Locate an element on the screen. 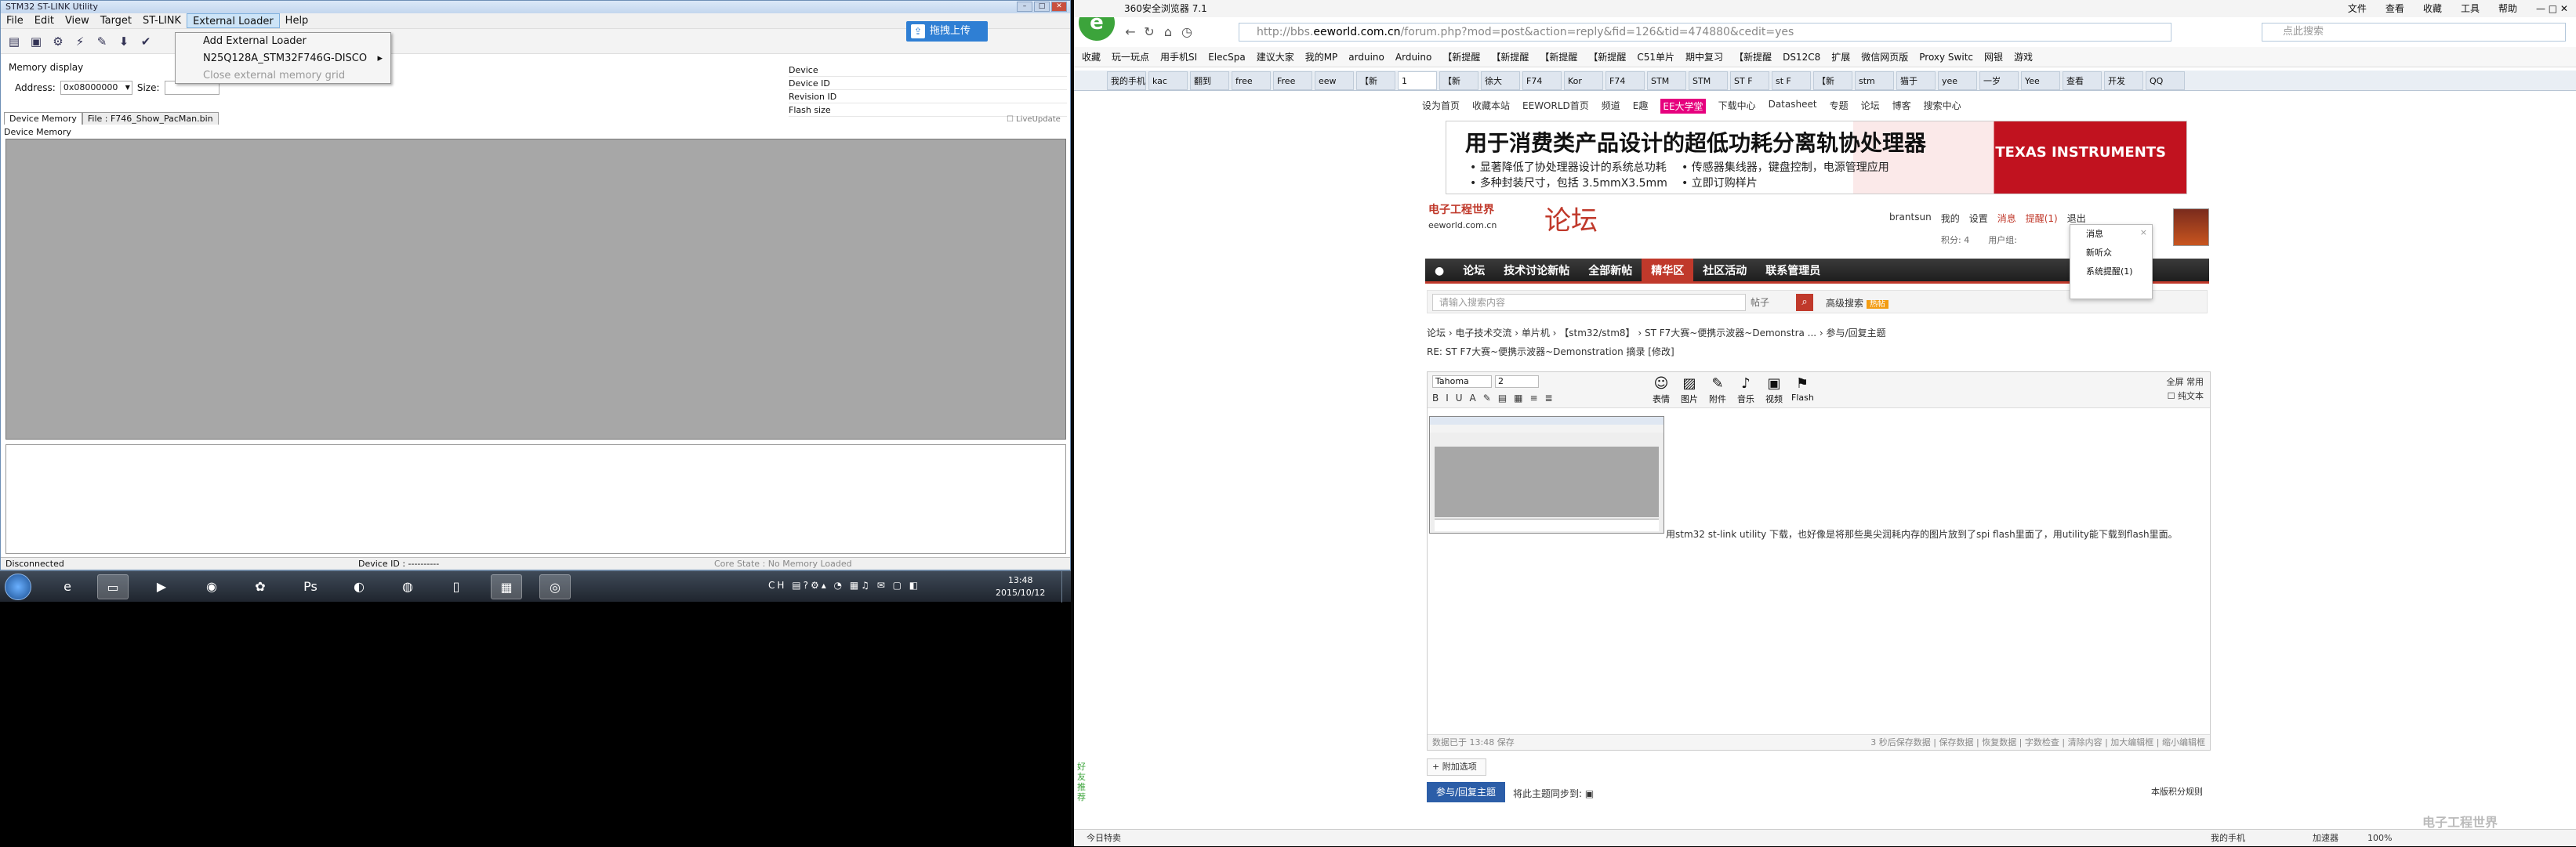 This screenshot has width=2576, height=847. address-input: 0x08000000 ▼ is located at coordinates (96, 88).